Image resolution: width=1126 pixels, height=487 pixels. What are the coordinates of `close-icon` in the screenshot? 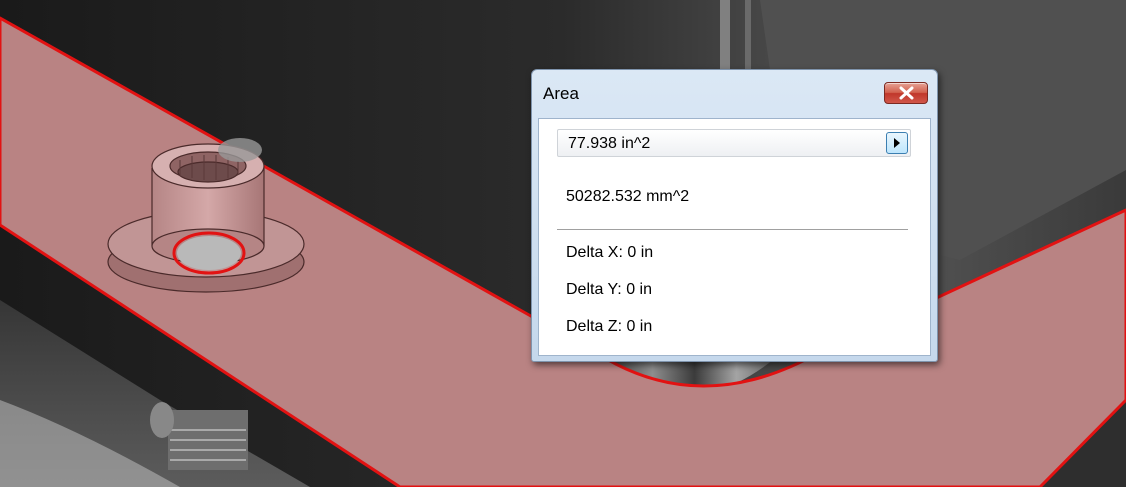 It's located at (906, 93).